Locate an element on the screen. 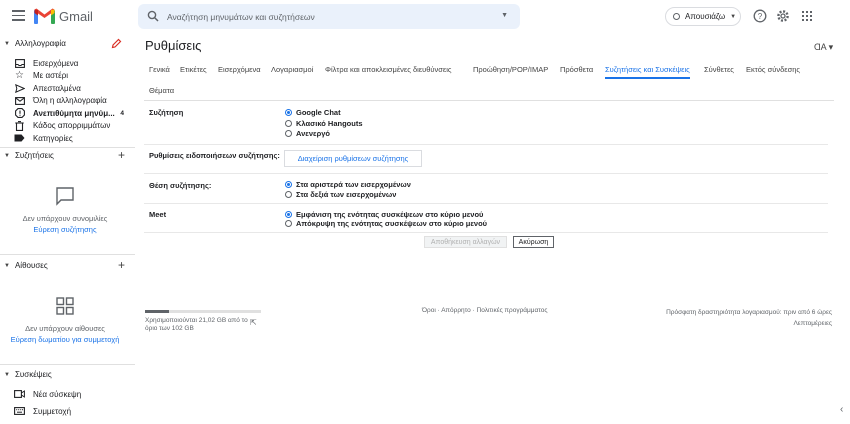 This screenshot has width=850, height=424. sidebar-item-sent: Απεσταλμένα is located at coordinates (70, 88).